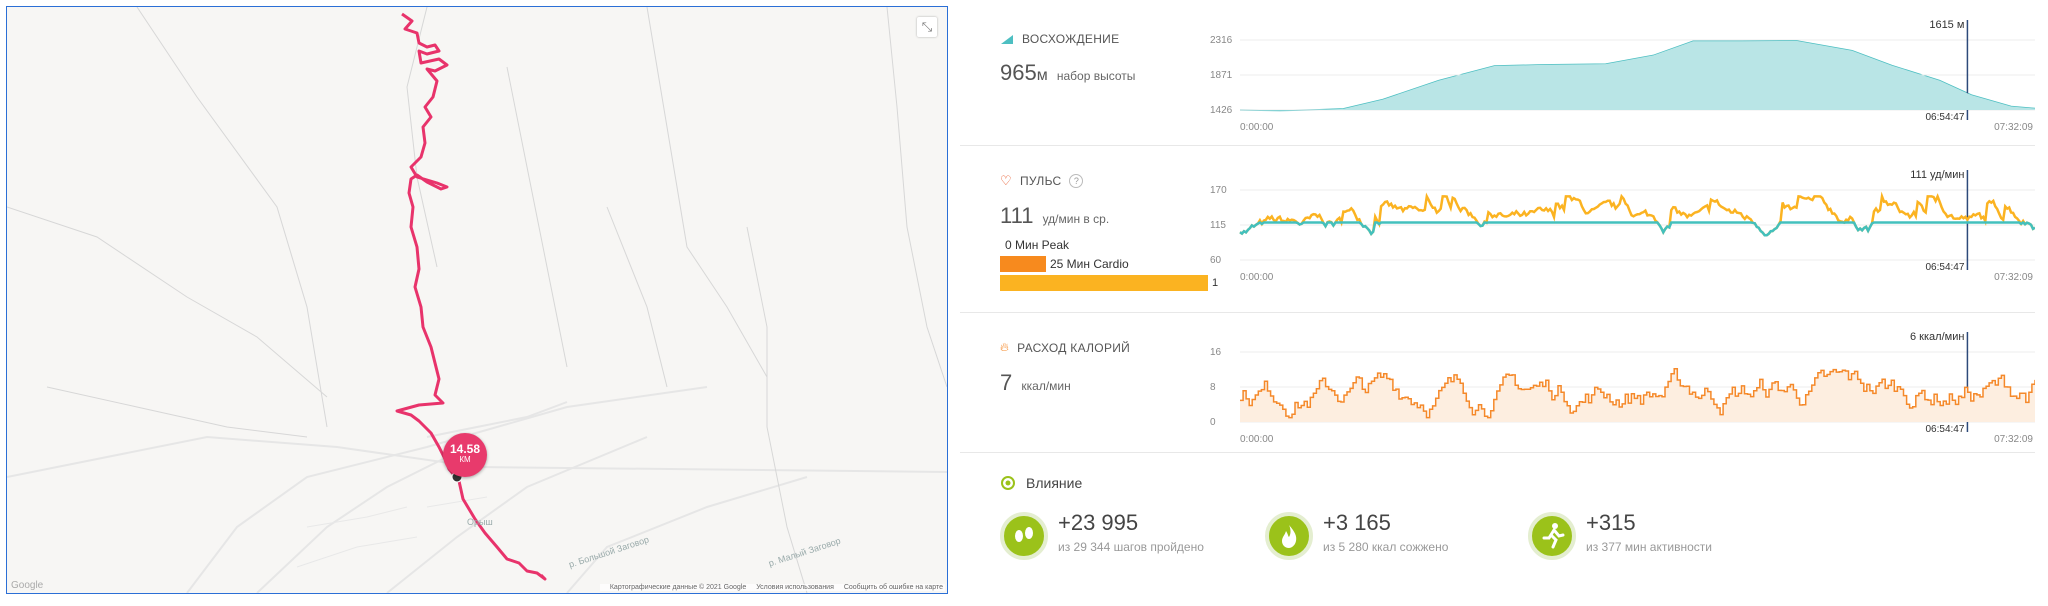 The image size is (2048, 606). I want to click on steps-value: +23 995, so click(1098, 522).